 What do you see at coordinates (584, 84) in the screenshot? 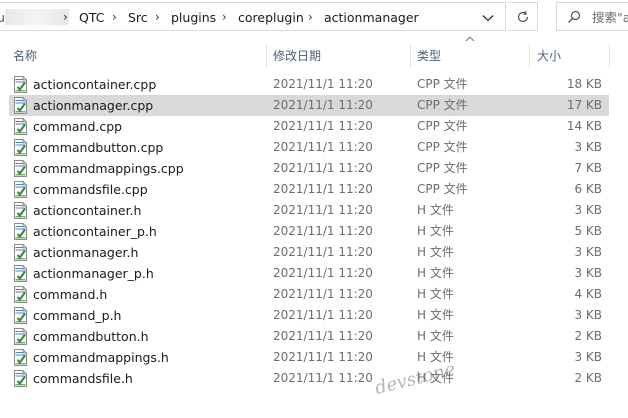
I see `file-size: 18 KB` at bounding box center [584, 84].